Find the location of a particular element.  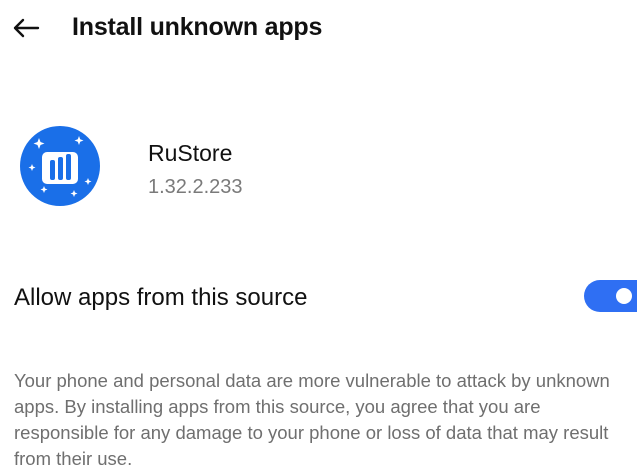

top-app-bar: Install unknown apps is located at coordinates (318, 28).